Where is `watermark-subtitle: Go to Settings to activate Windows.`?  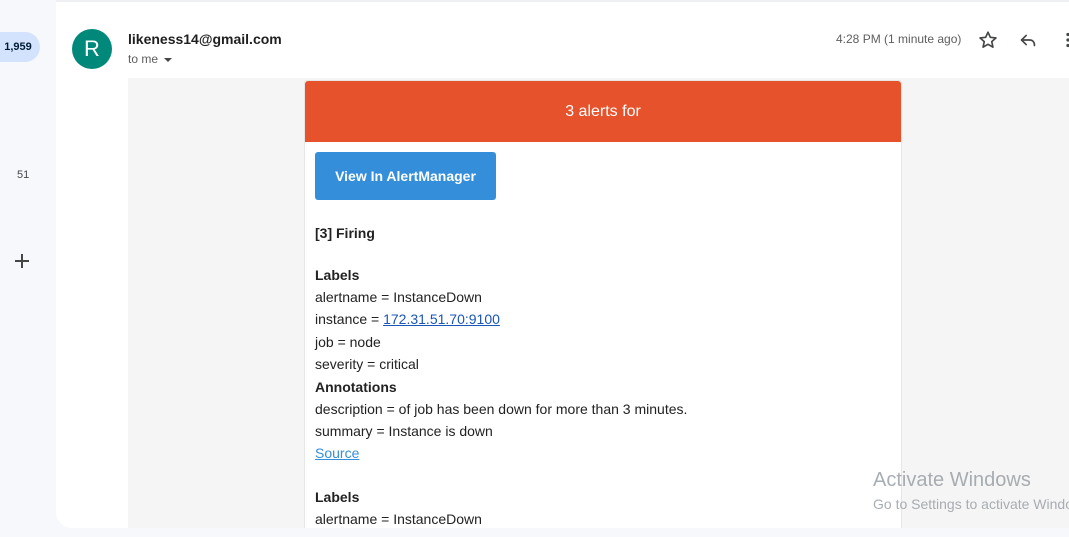
watermark-subtitle: Go to Settings to activate Windows. is located at coordinates (971, 504).